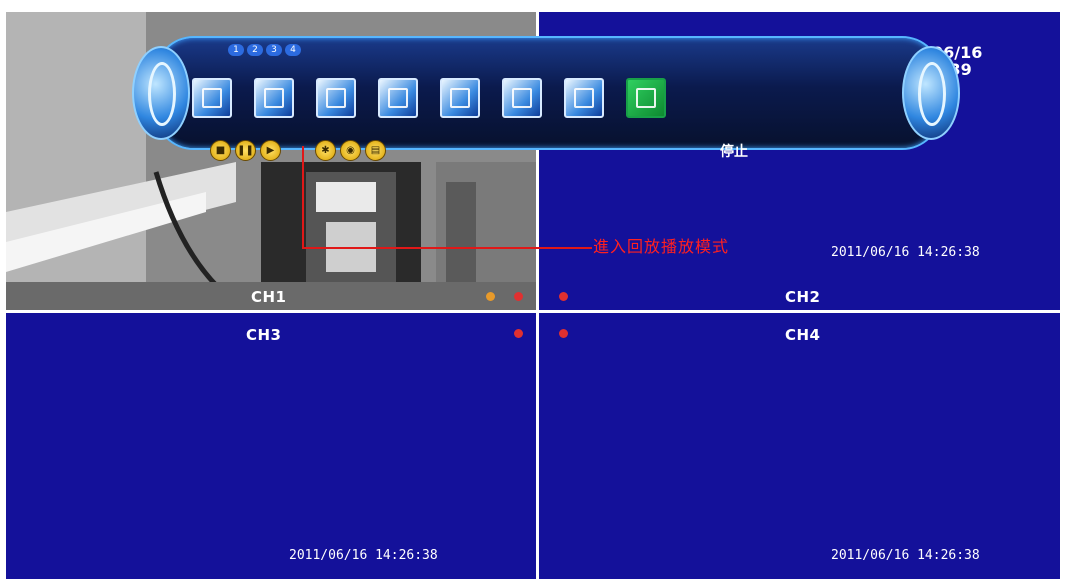 The image size is (1066, 579). What do you see at coordinates (264, 335) in the screenshot?
I see `channel-label: CH3` at bounding box center [264, 335].